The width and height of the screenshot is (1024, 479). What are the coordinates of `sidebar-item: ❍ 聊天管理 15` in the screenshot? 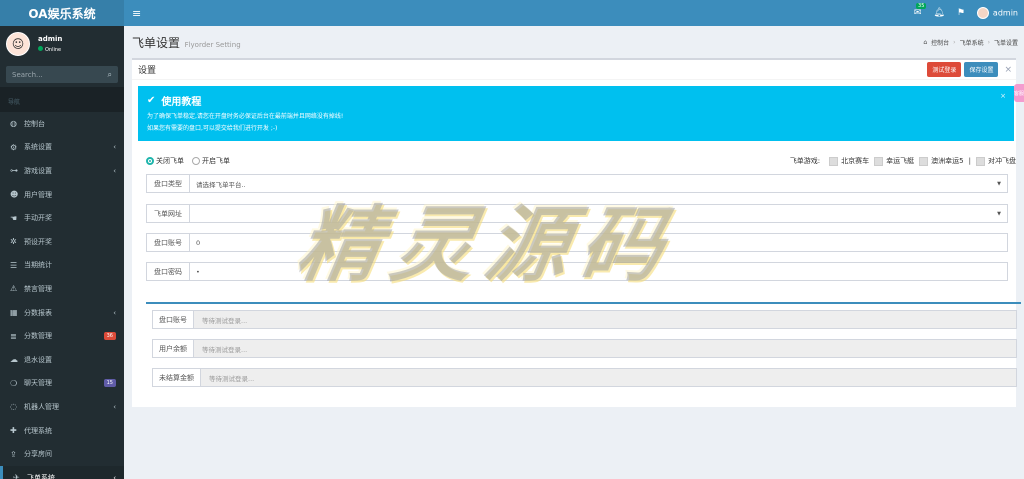 It's located at (62, 384).